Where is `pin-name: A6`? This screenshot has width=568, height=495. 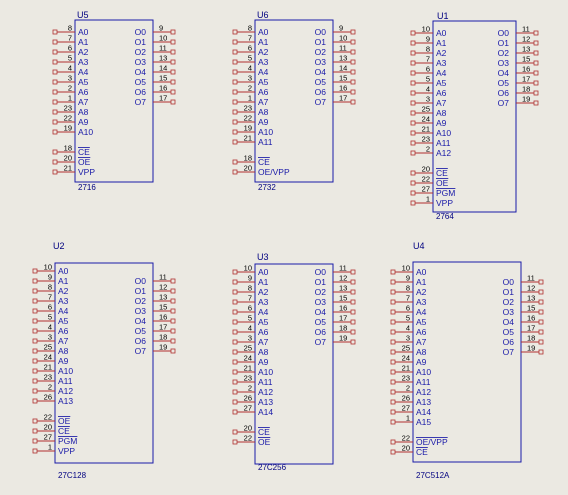 pin-name: A6 is located at coordinates (441, 93).